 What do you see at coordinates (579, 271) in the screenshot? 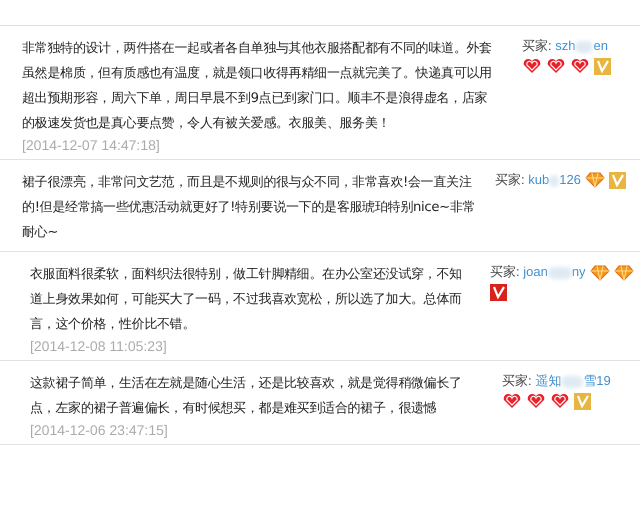
I see `buyer-name: ny` at bounding box center [579, 271].